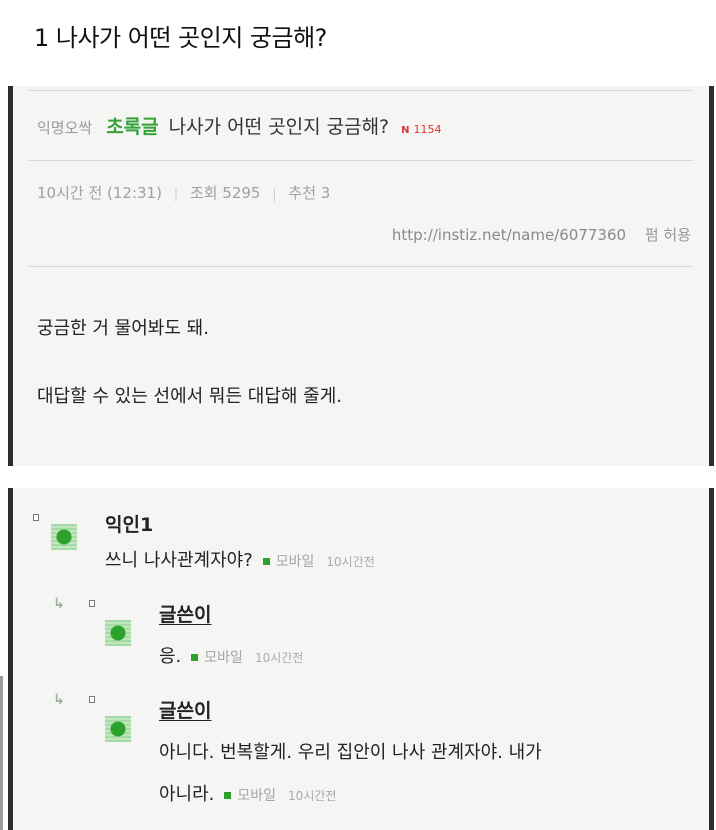 Image resolution: width=716 pixels, height=830 pixels. Describe the element at coordinates (1, 753) in the screenshot. I see `window-edge` at that location.